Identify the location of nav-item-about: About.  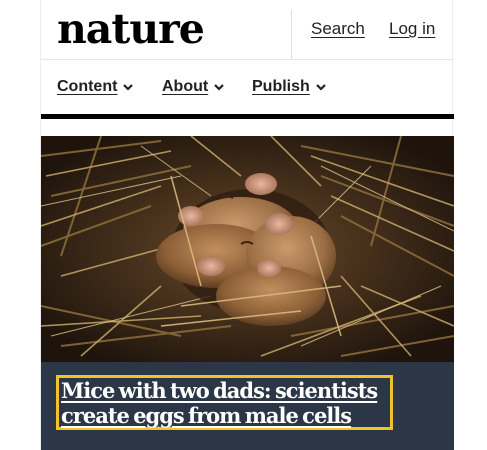
(193, 87).